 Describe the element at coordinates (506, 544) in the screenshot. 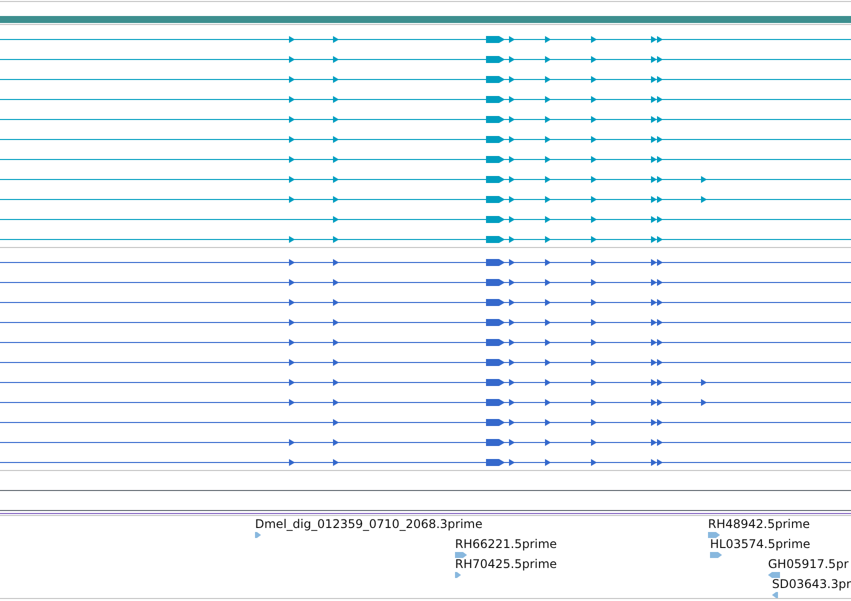

I see `feature-label: RH66221.5prime` at that location.